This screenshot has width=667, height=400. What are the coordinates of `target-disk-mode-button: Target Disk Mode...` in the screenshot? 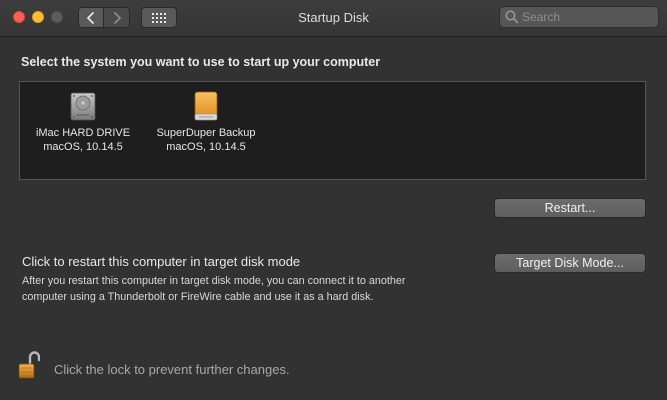 It's located at (570, 263).